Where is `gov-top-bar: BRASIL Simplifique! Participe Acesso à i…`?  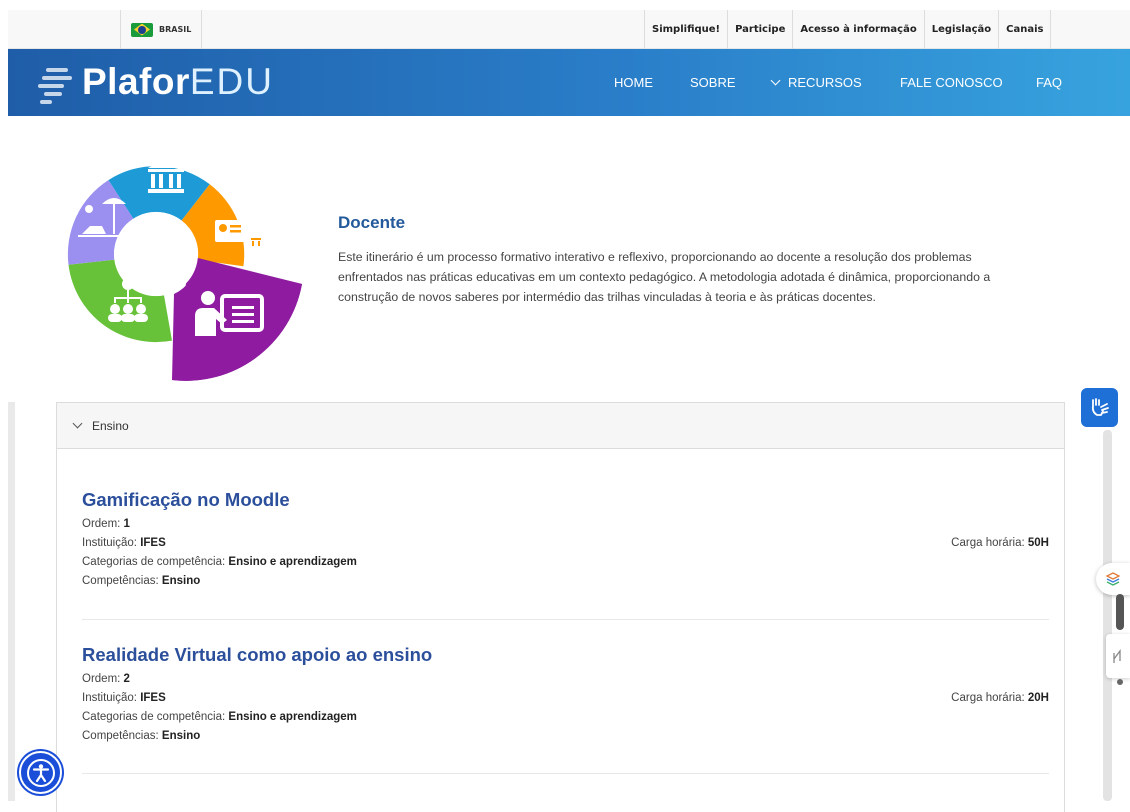
gov-top-bar: BRASIL Simplifique! Participe Acesso à i… is located at coordinates (569, 29).